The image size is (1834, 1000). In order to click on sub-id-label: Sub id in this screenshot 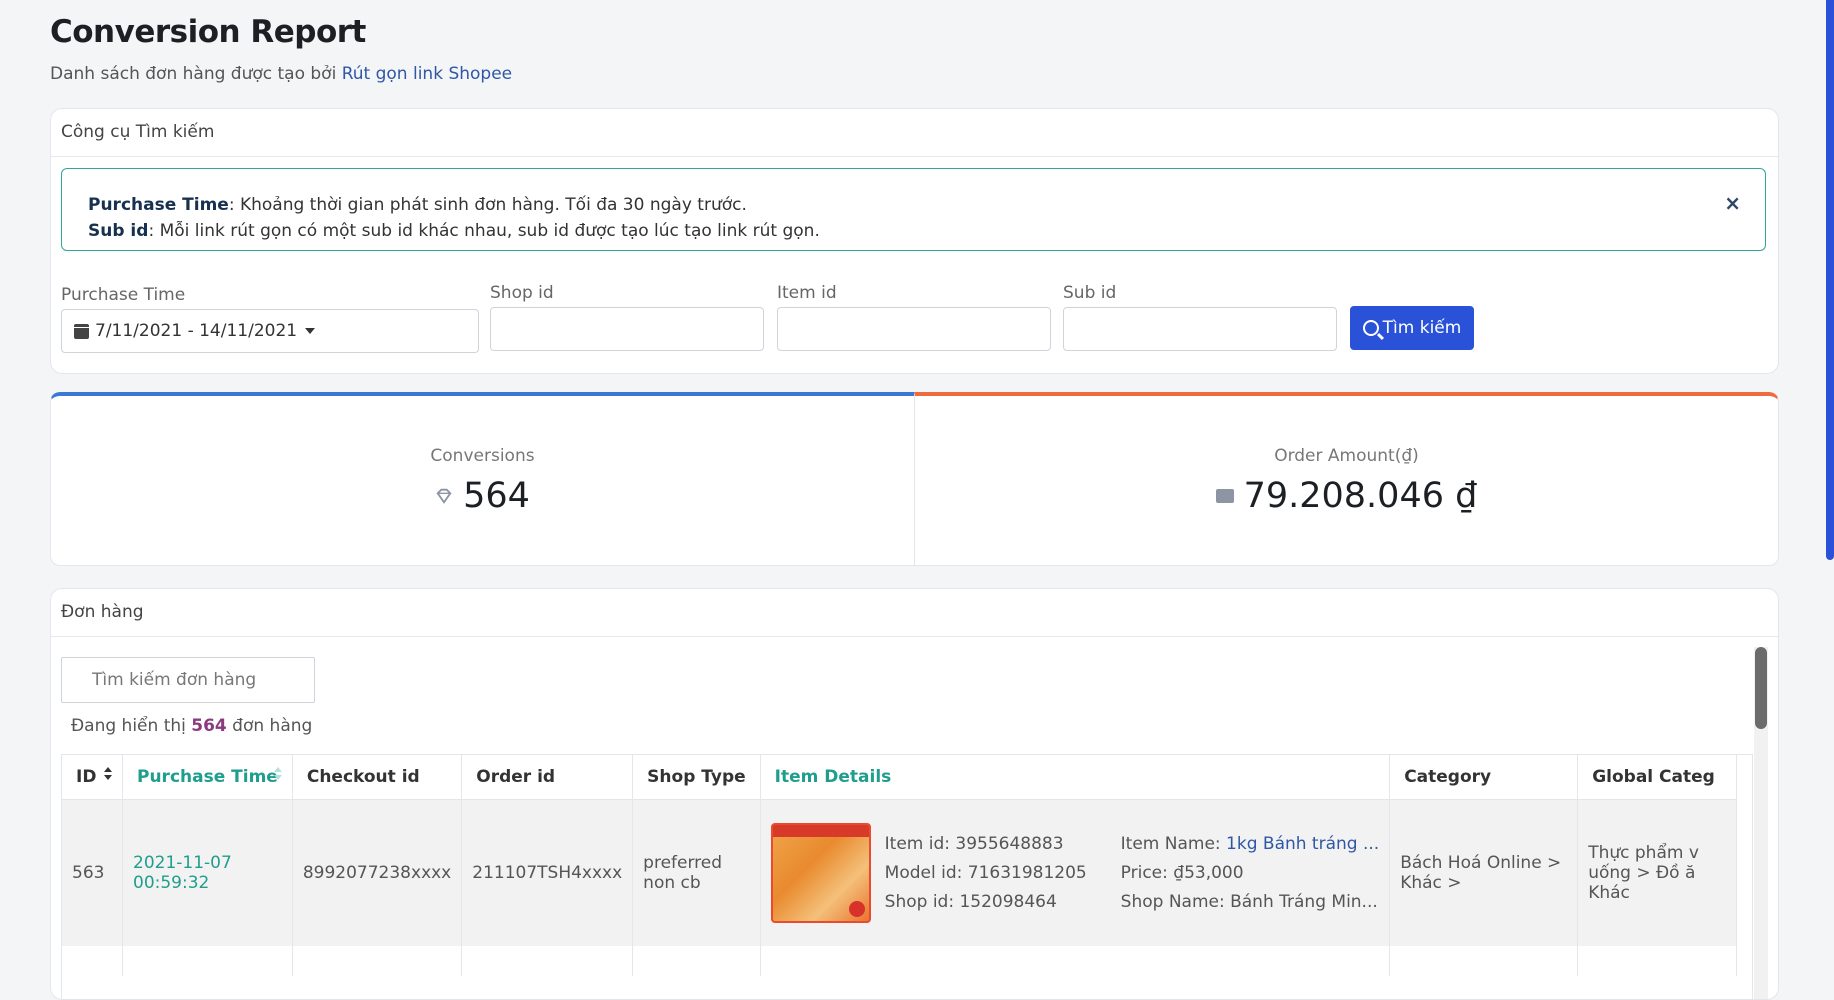, I will do `click(1090, 293)`.